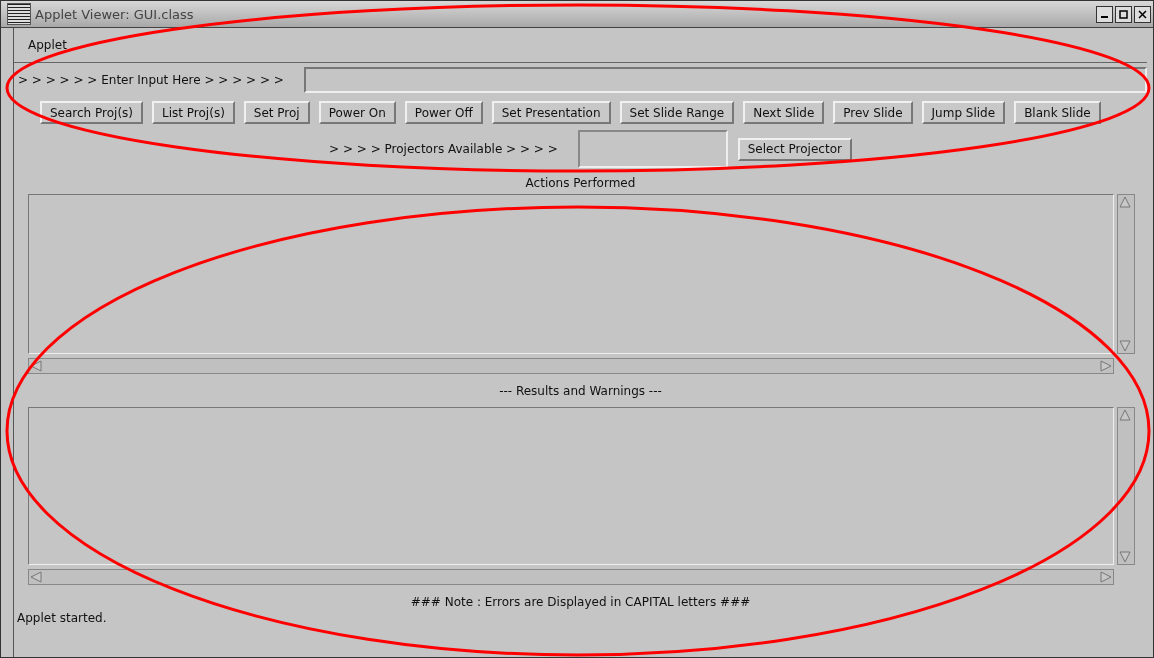 The image size is (1154, 658). Describe the element at coordinates (62, 618) in the screenshot. I see `status-text: Applet started.` at that location.